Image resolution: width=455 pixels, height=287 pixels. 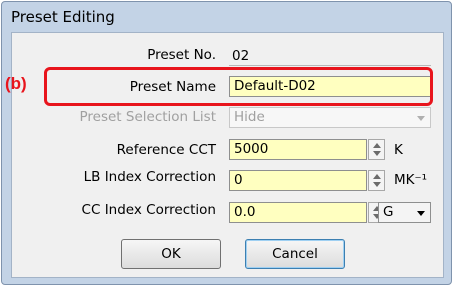 I want to click on reference-cct-text: 5000, so click(x=251, y=149).